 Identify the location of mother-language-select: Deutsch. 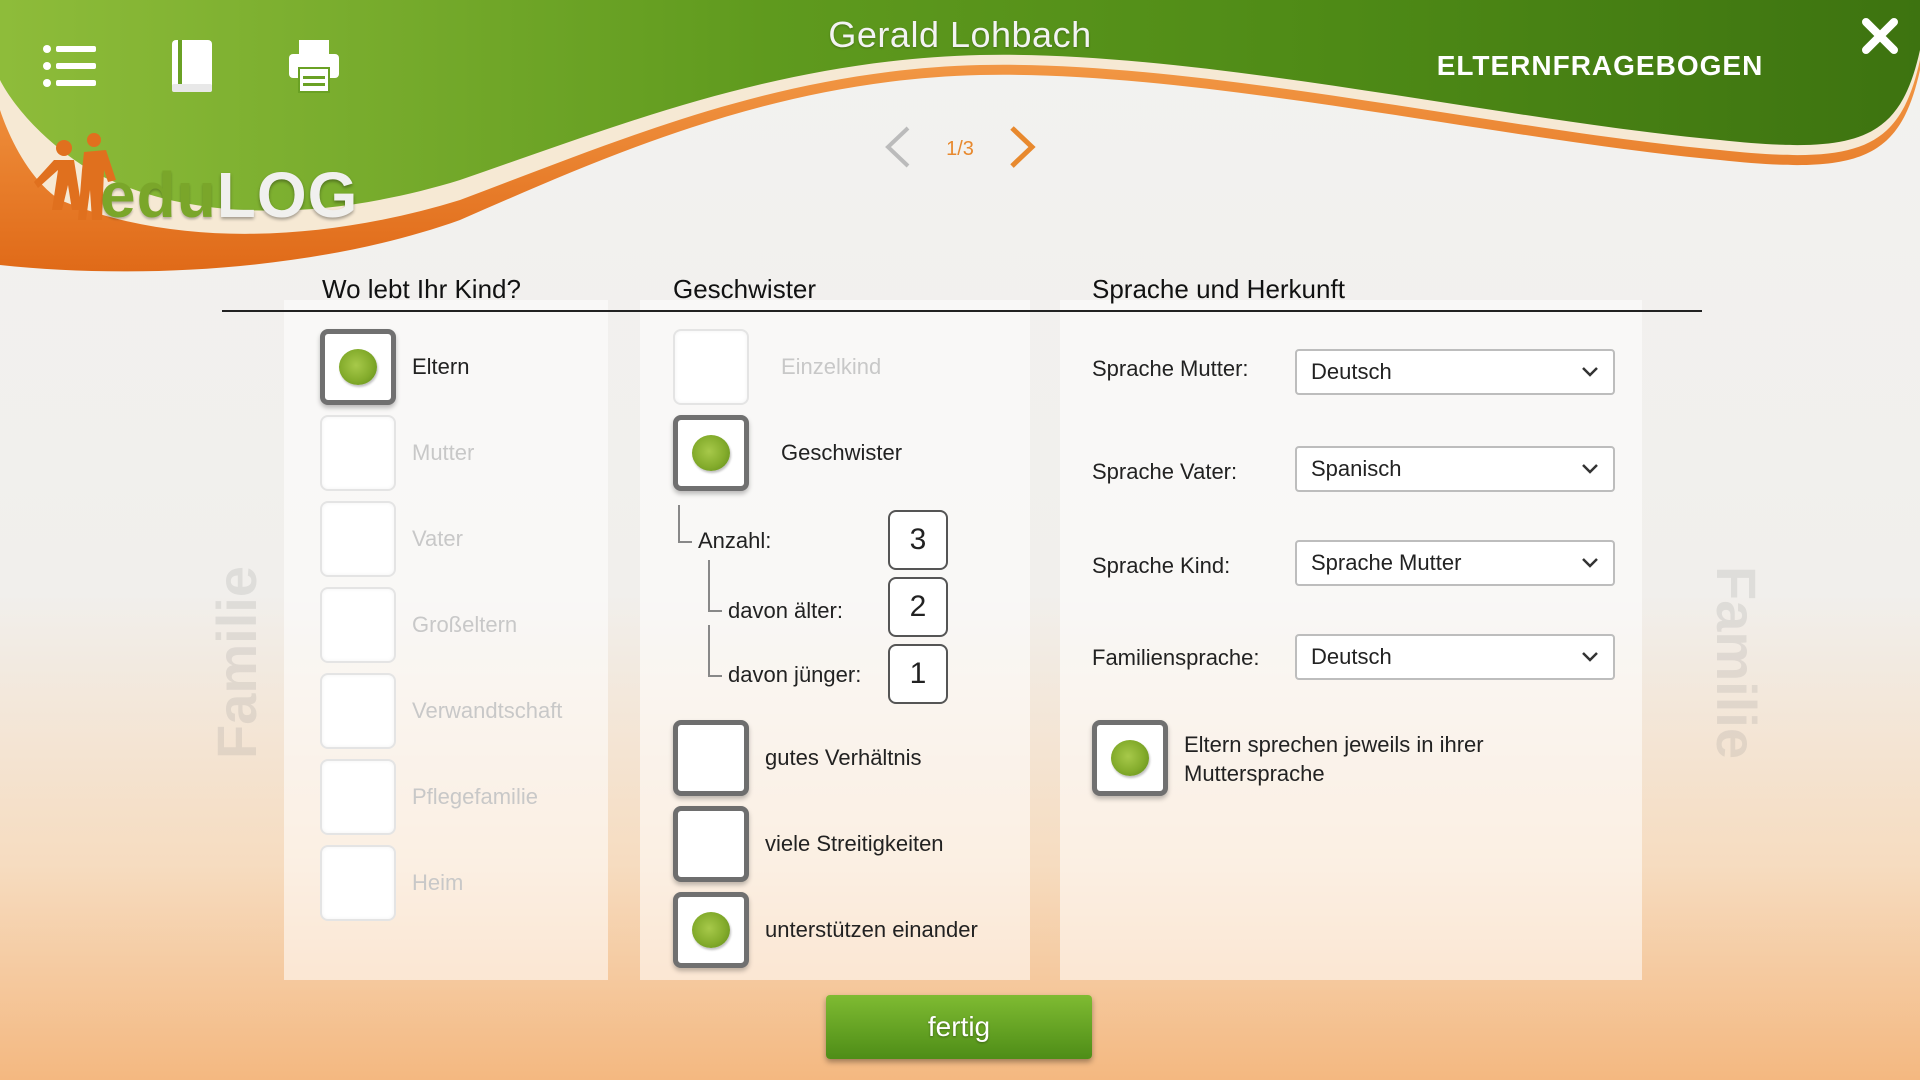
(1455, 372).